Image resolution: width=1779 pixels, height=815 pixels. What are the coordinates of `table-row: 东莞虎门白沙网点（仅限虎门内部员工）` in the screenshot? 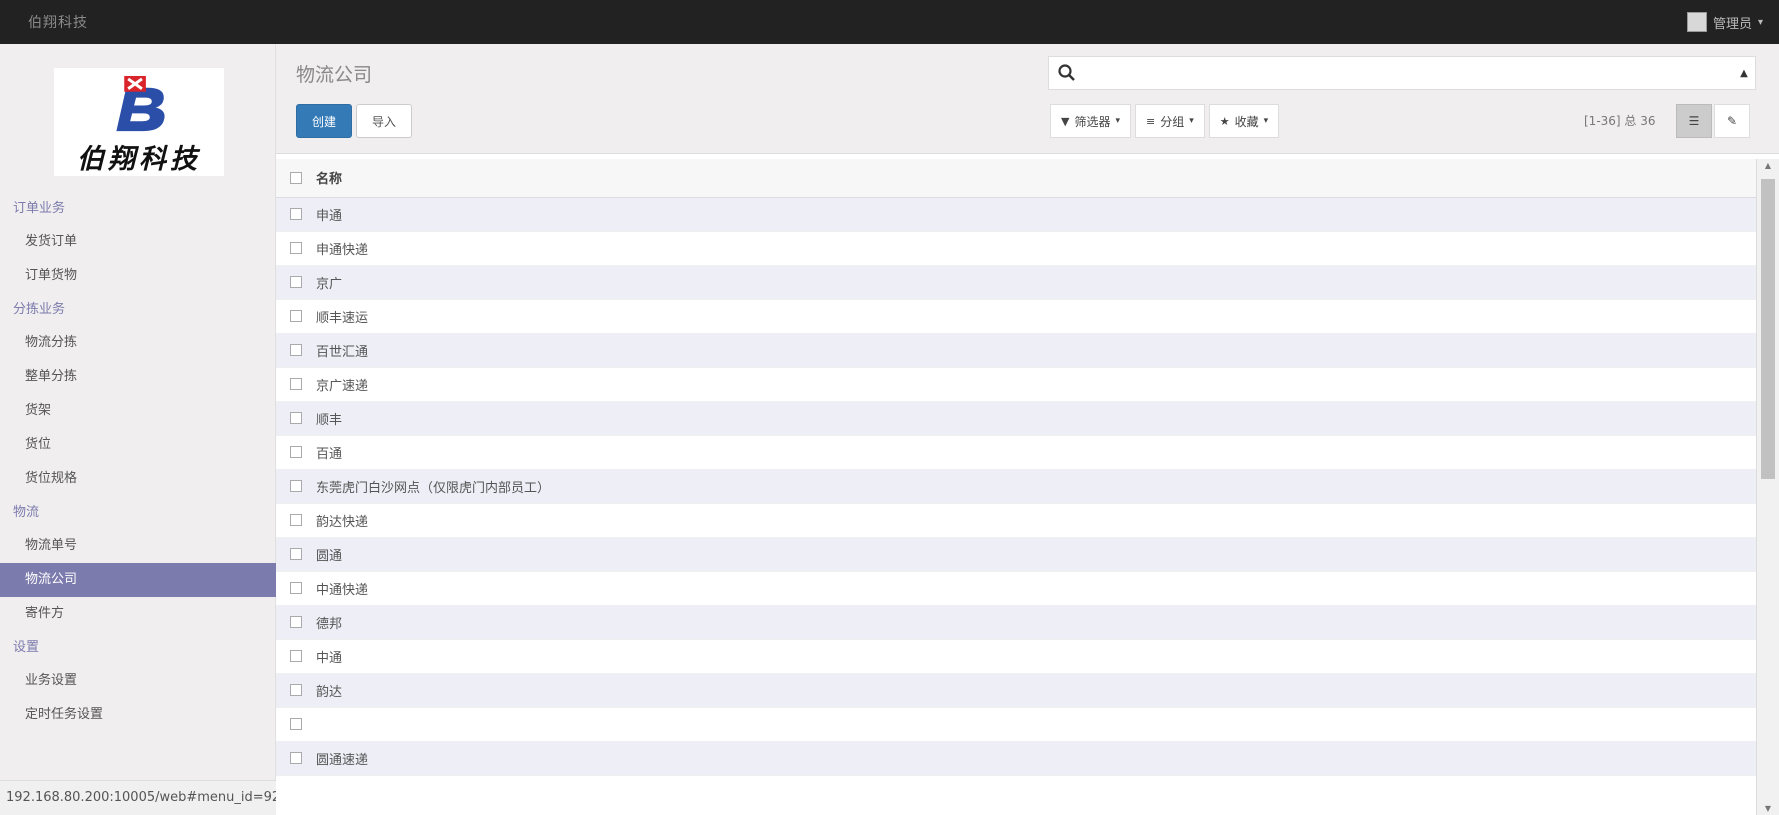 It's located at (1016, 486).